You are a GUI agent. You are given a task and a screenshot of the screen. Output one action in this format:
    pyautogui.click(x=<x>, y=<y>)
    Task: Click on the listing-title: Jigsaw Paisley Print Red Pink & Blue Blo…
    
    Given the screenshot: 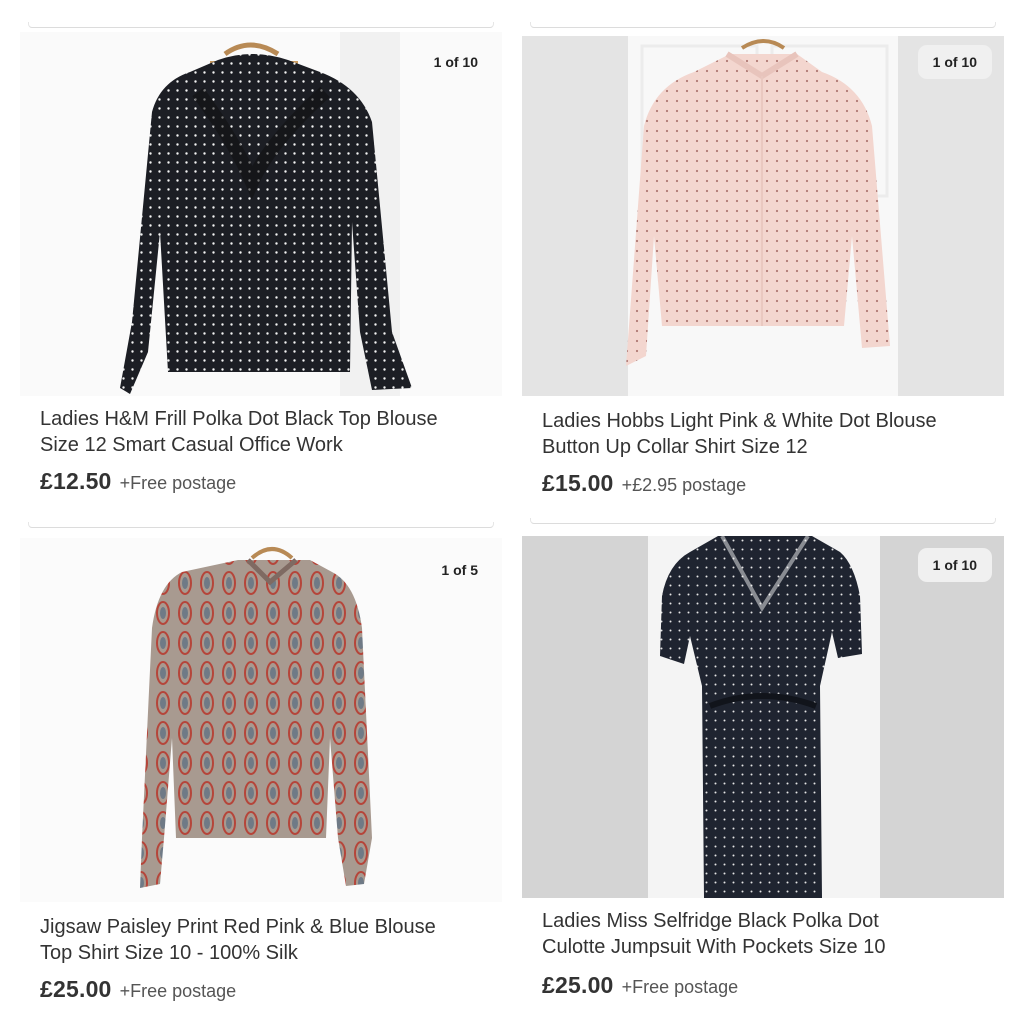 What is the action you would take?
    pyautogui.click(x=238, y=940)
    